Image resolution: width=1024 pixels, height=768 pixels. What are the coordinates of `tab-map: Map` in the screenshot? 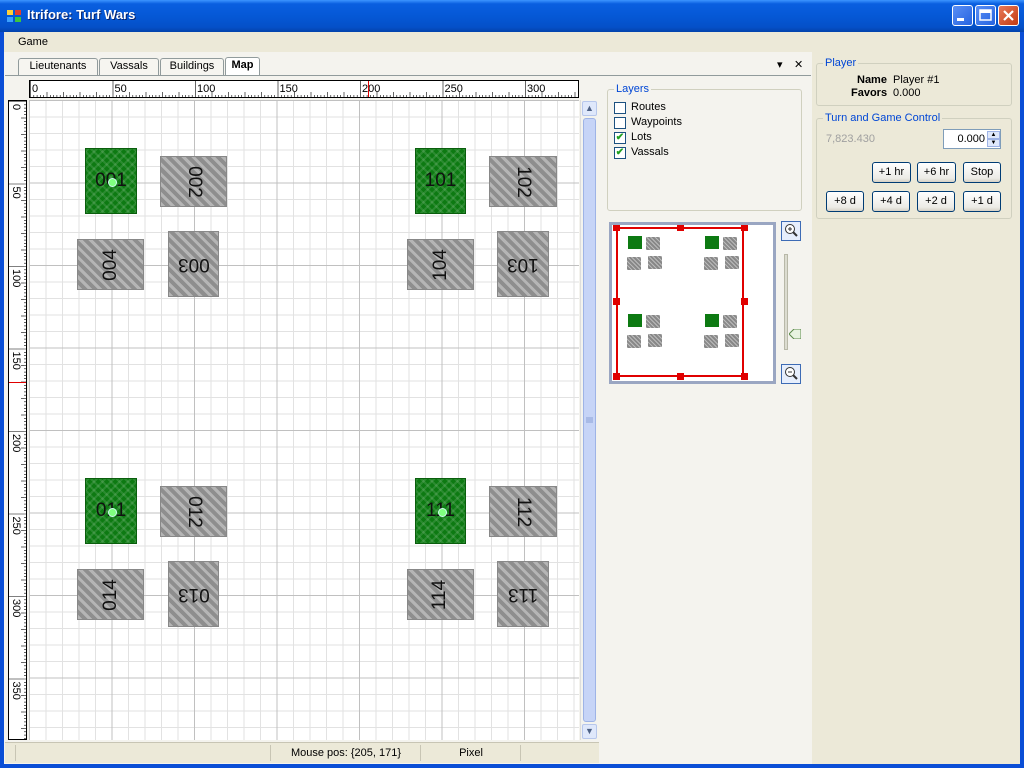 It's located at (242, 66).